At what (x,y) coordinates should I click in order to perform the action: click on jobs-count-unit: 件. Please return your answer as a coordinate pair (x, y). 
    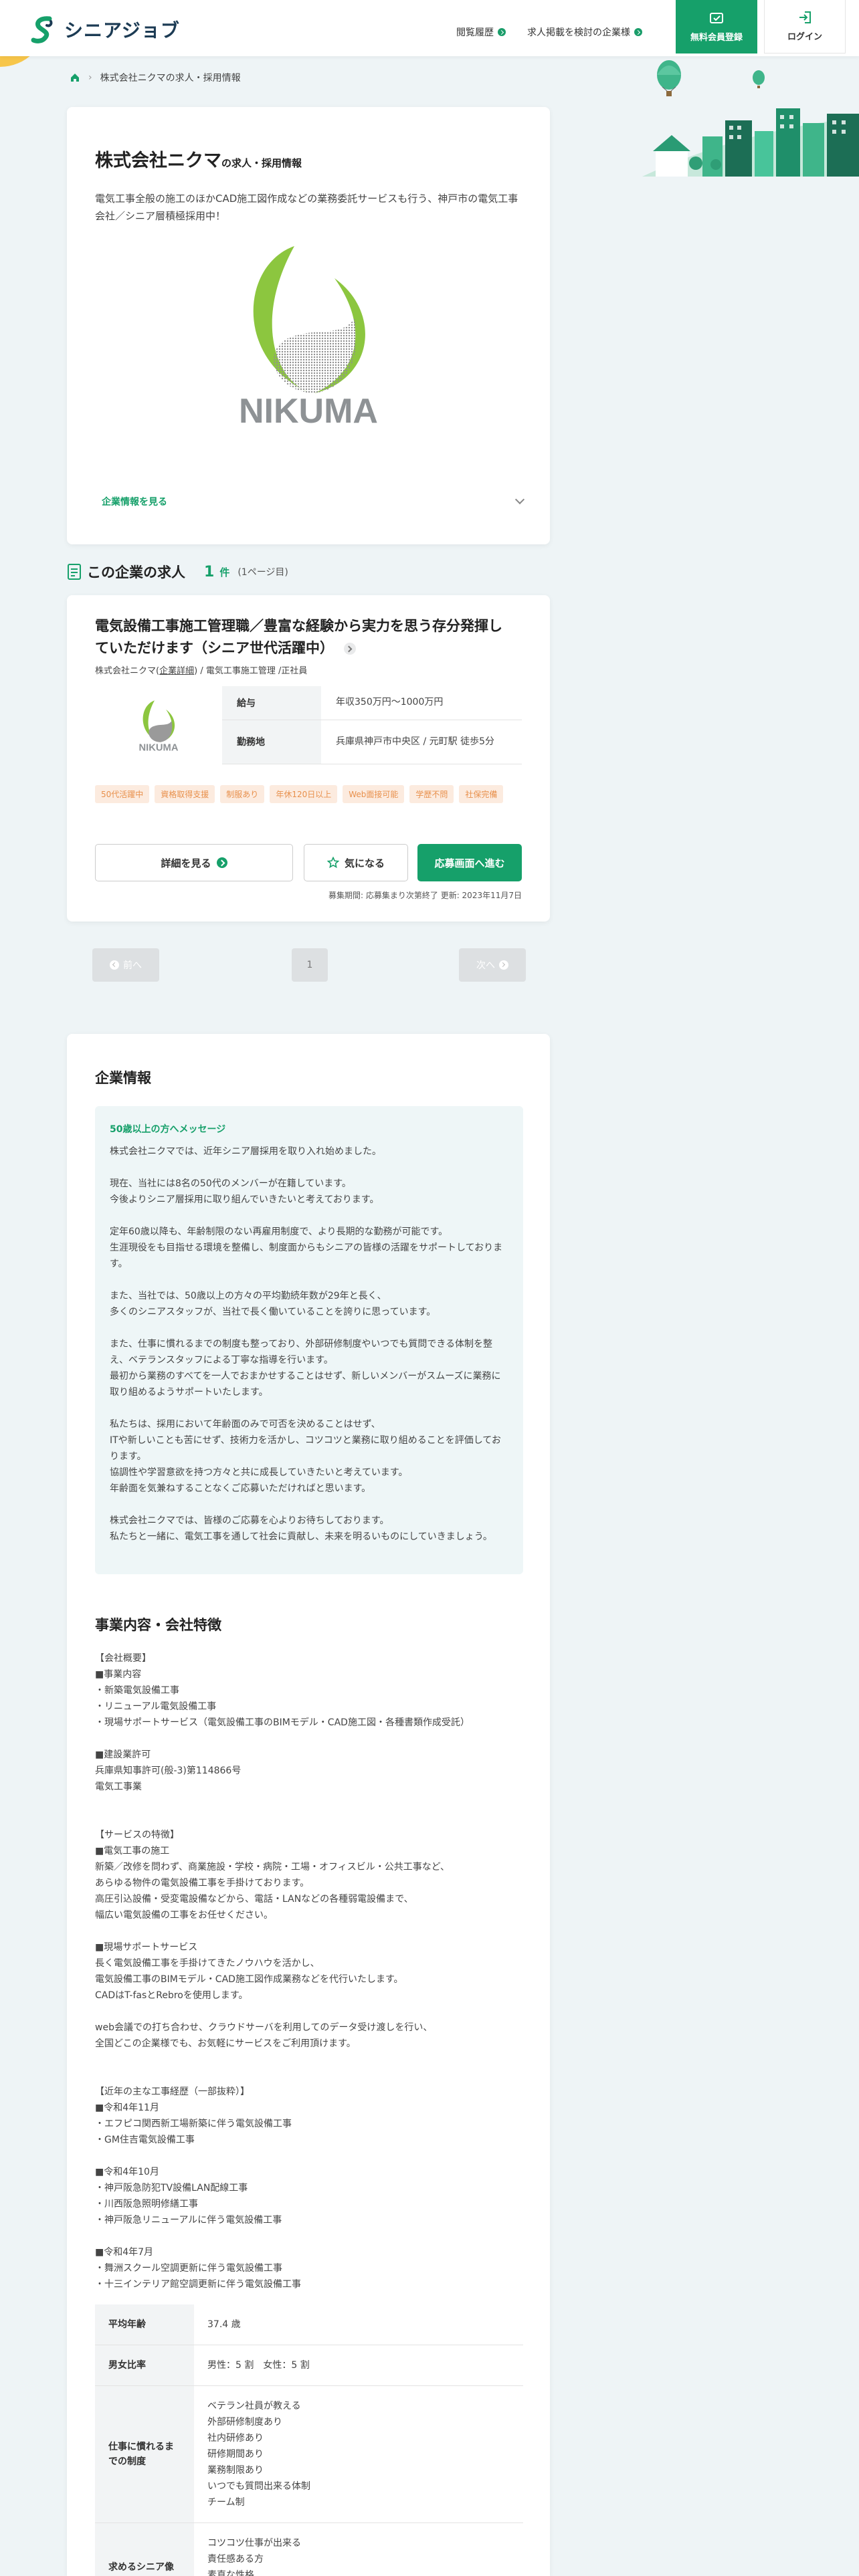
    Looking at the image, I should click on (224, 572).